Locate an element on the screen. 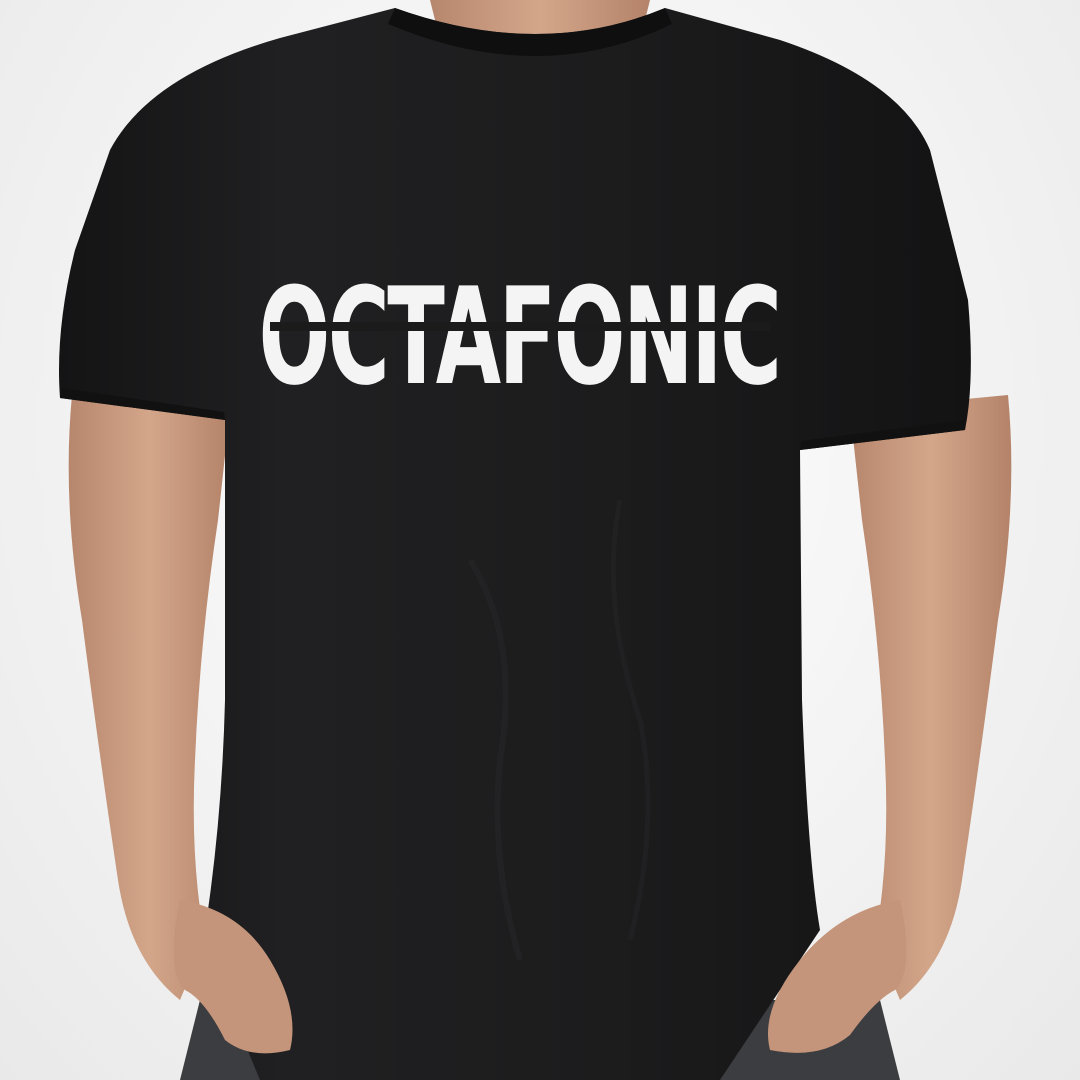  print-cut-line is located at coordinates (520, 326).